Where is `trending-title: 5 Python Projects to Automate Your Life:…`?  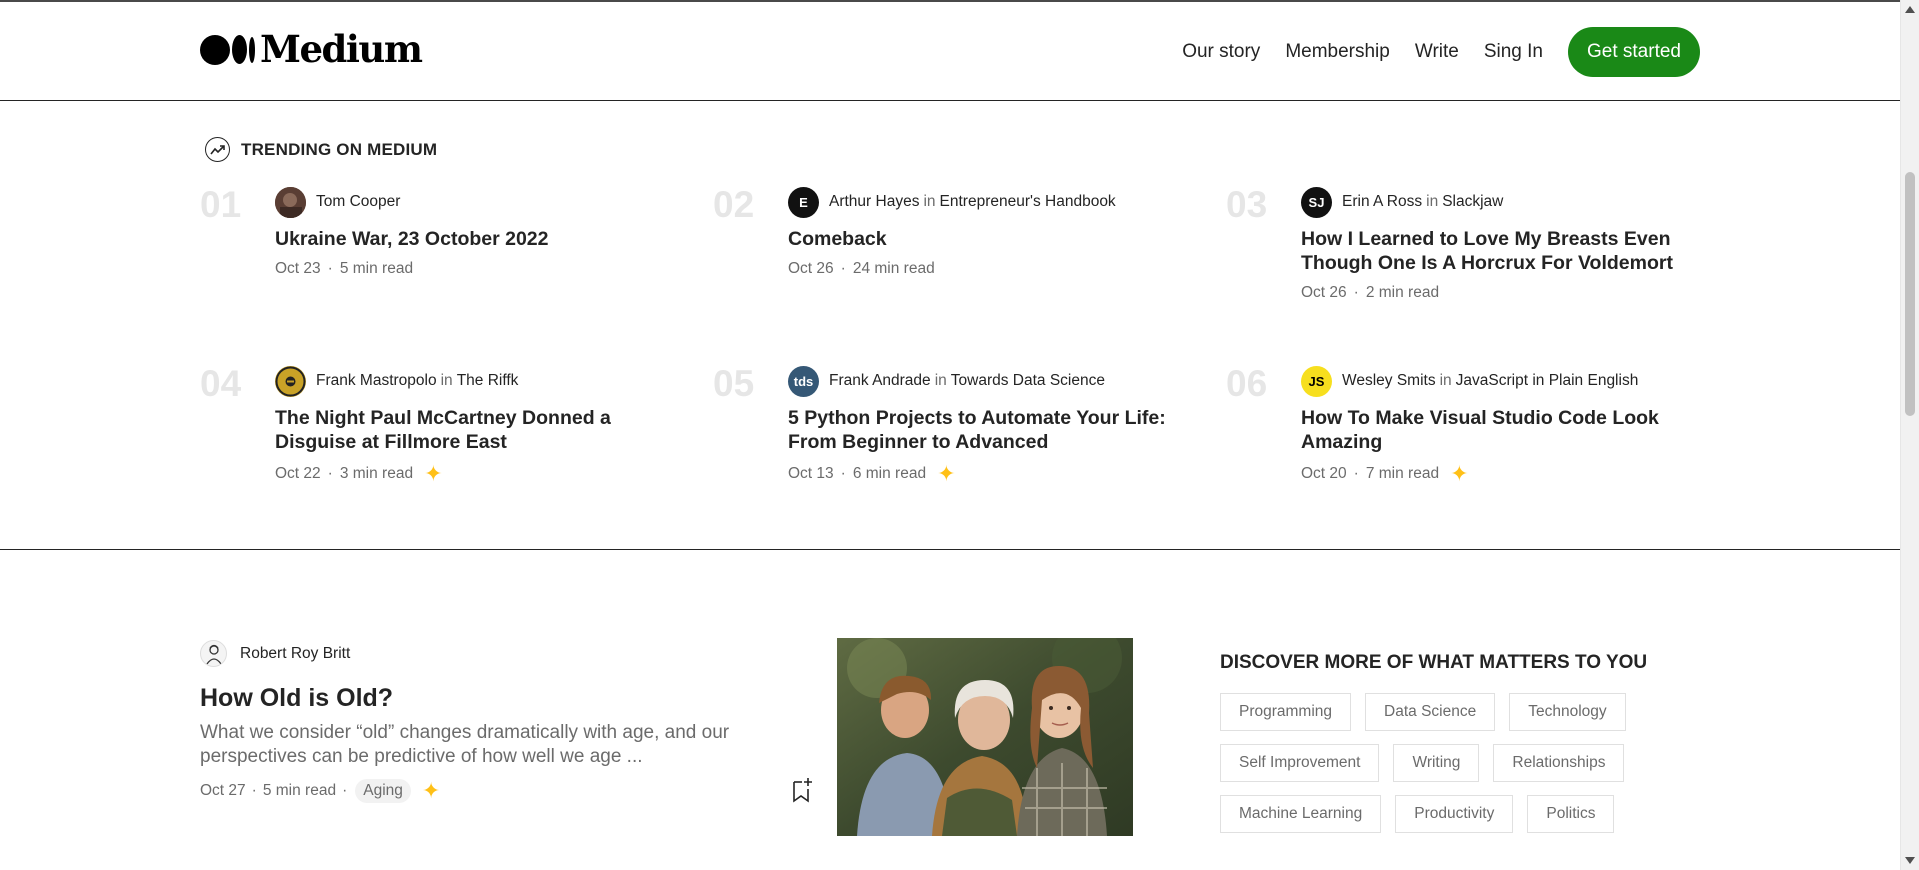 trending-title: 5 Python Projects to Automate Your Life:… is located at coordinates (993, 430).